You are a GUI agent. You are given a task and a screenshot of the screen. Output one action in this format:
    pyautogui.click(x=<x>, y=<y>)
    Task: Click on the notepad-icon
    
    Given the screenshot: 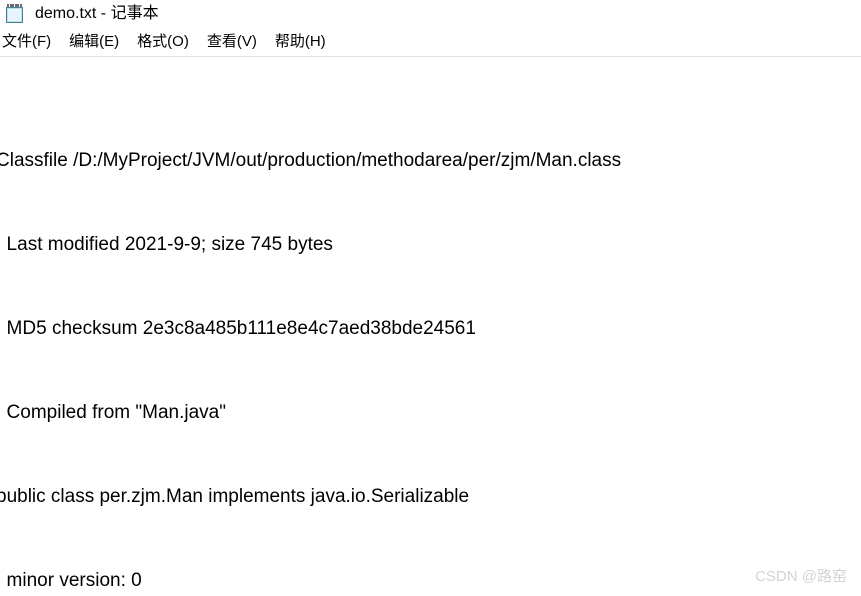 What is the action you would take?
    pyautogui.click(x=15, y=14)
    